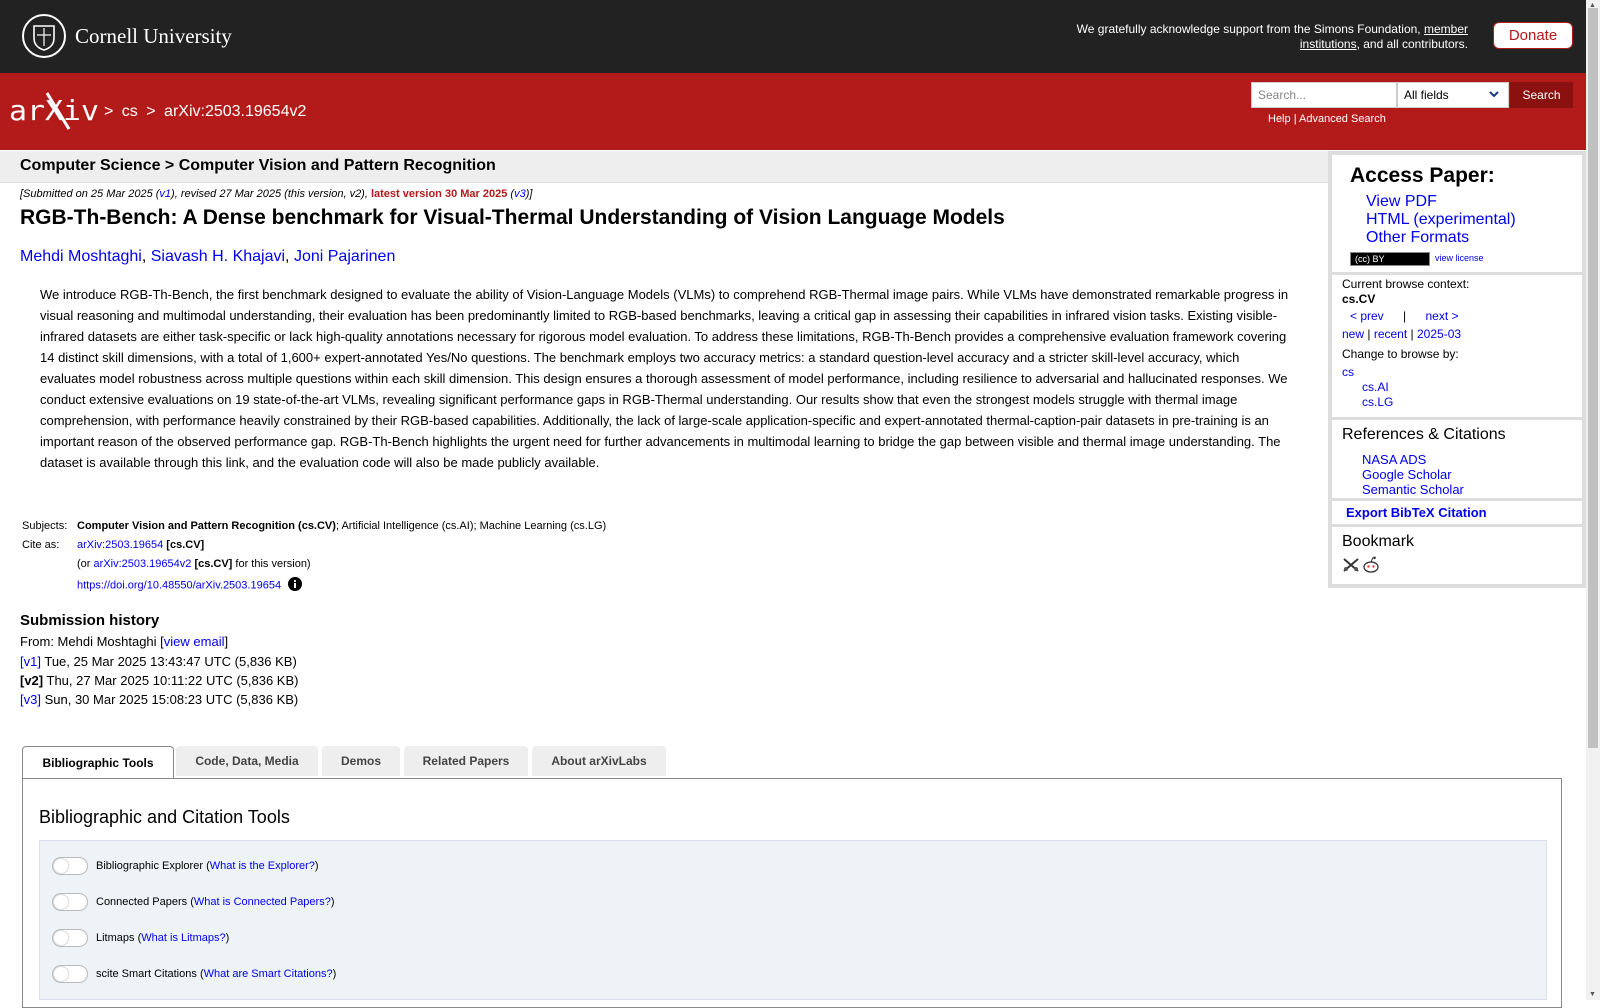 The height and width of the screenshot is (1008, 1600). What do you see at coordinates (529, 194) in the screenshot?
I see `dateline-close: )]` at bounding box center [529, 194].